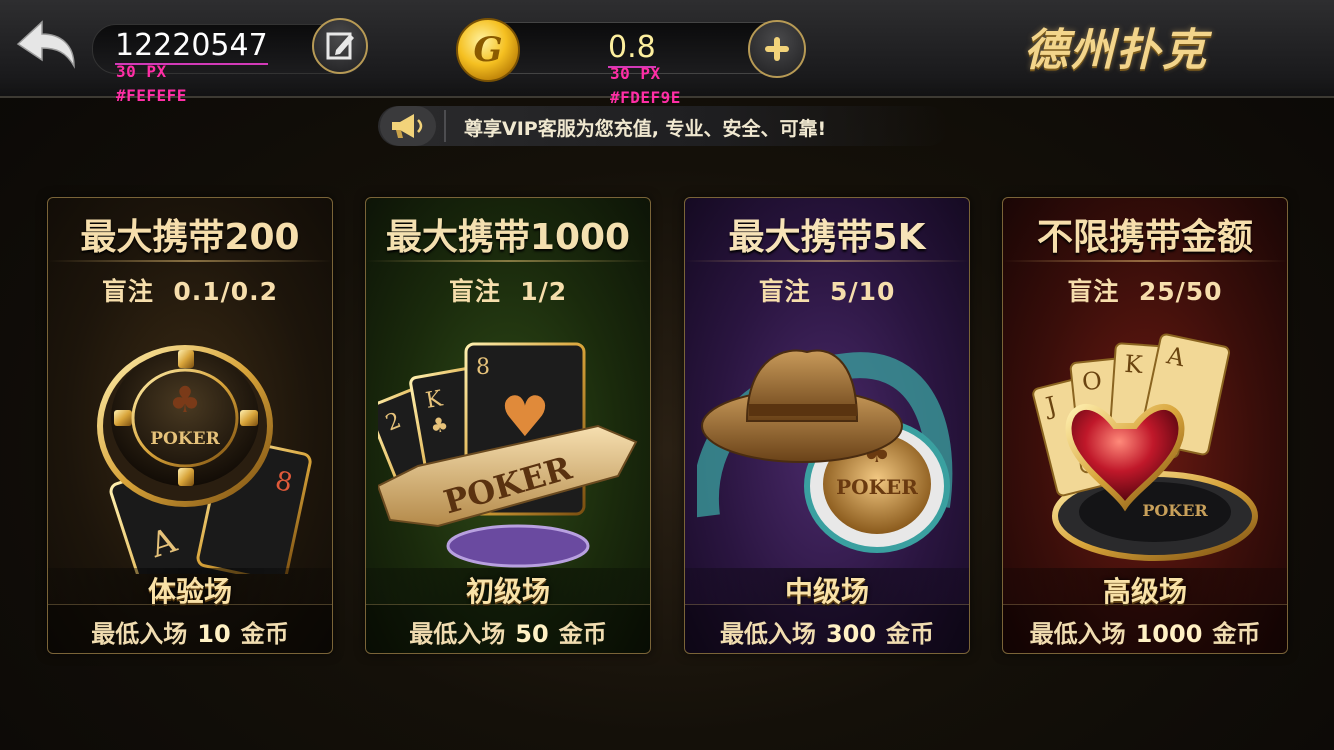 Image resolution: width=1334 pixels, height=750 pixels. I want to click on min-entry-amount: 300, so click(851, 634).